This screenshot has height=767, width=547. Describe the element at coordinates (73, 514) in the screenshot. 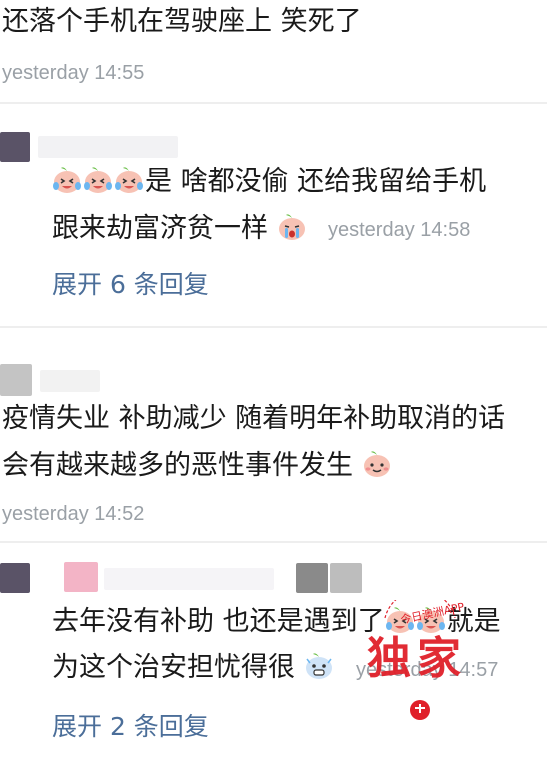

I see `comment-timestamp: yesterday 14:52` at that location.